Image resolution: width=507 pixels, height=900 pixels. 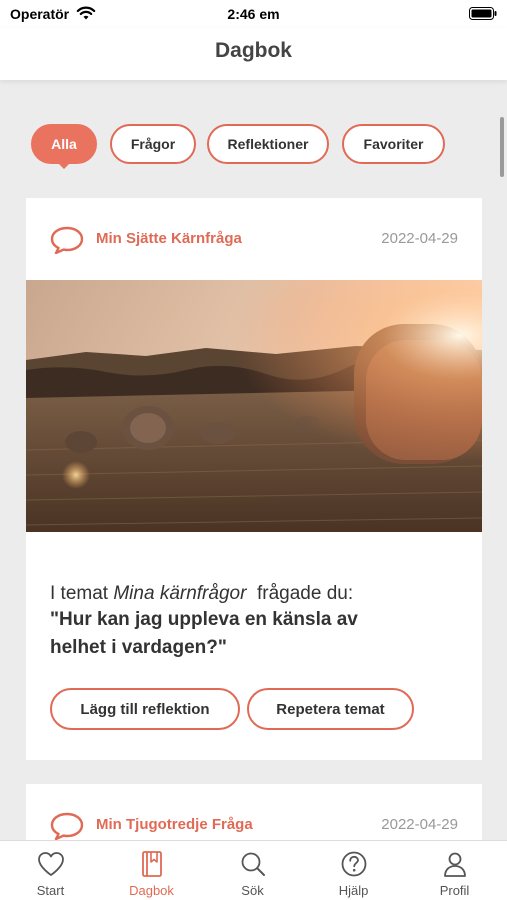 I want to click on battery-icon, so click(x=483, y=13).